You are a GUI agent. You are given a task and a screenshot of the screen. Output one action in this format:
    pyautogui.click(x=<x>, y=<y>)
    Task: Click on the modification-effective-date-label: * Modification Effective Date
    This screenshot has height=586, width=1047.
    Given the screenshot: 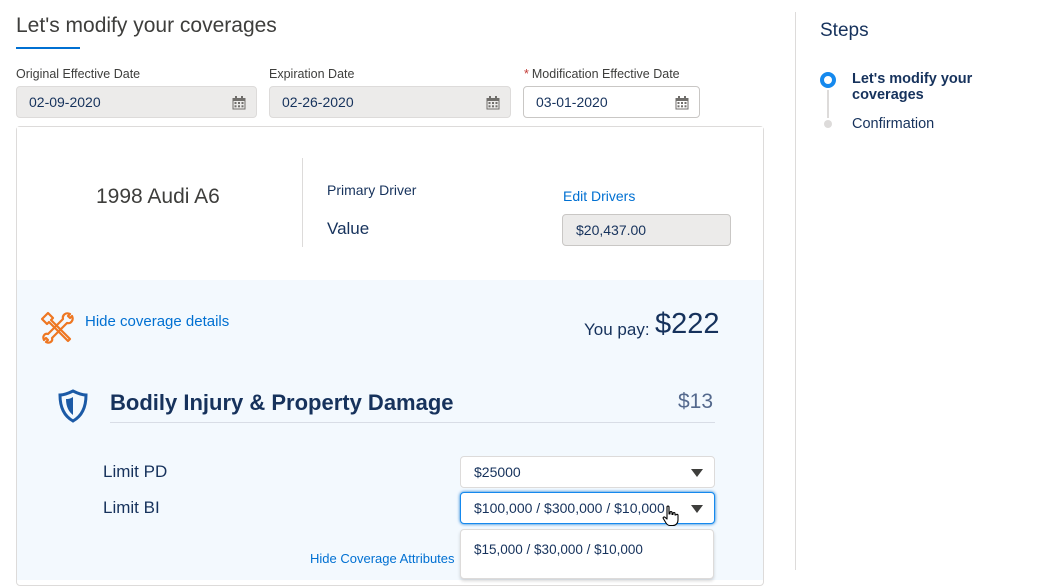 What is the action you would take?
    pyautogui.click(x=602, y=74)
    